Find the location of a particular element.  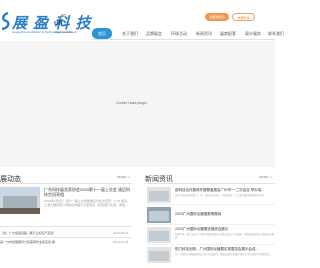

news-item-desc: 第十次会议部关键。广州，面孔会议中心、国际展会...广东展览展览组织机构与会 is located at coordinates (220, 195).